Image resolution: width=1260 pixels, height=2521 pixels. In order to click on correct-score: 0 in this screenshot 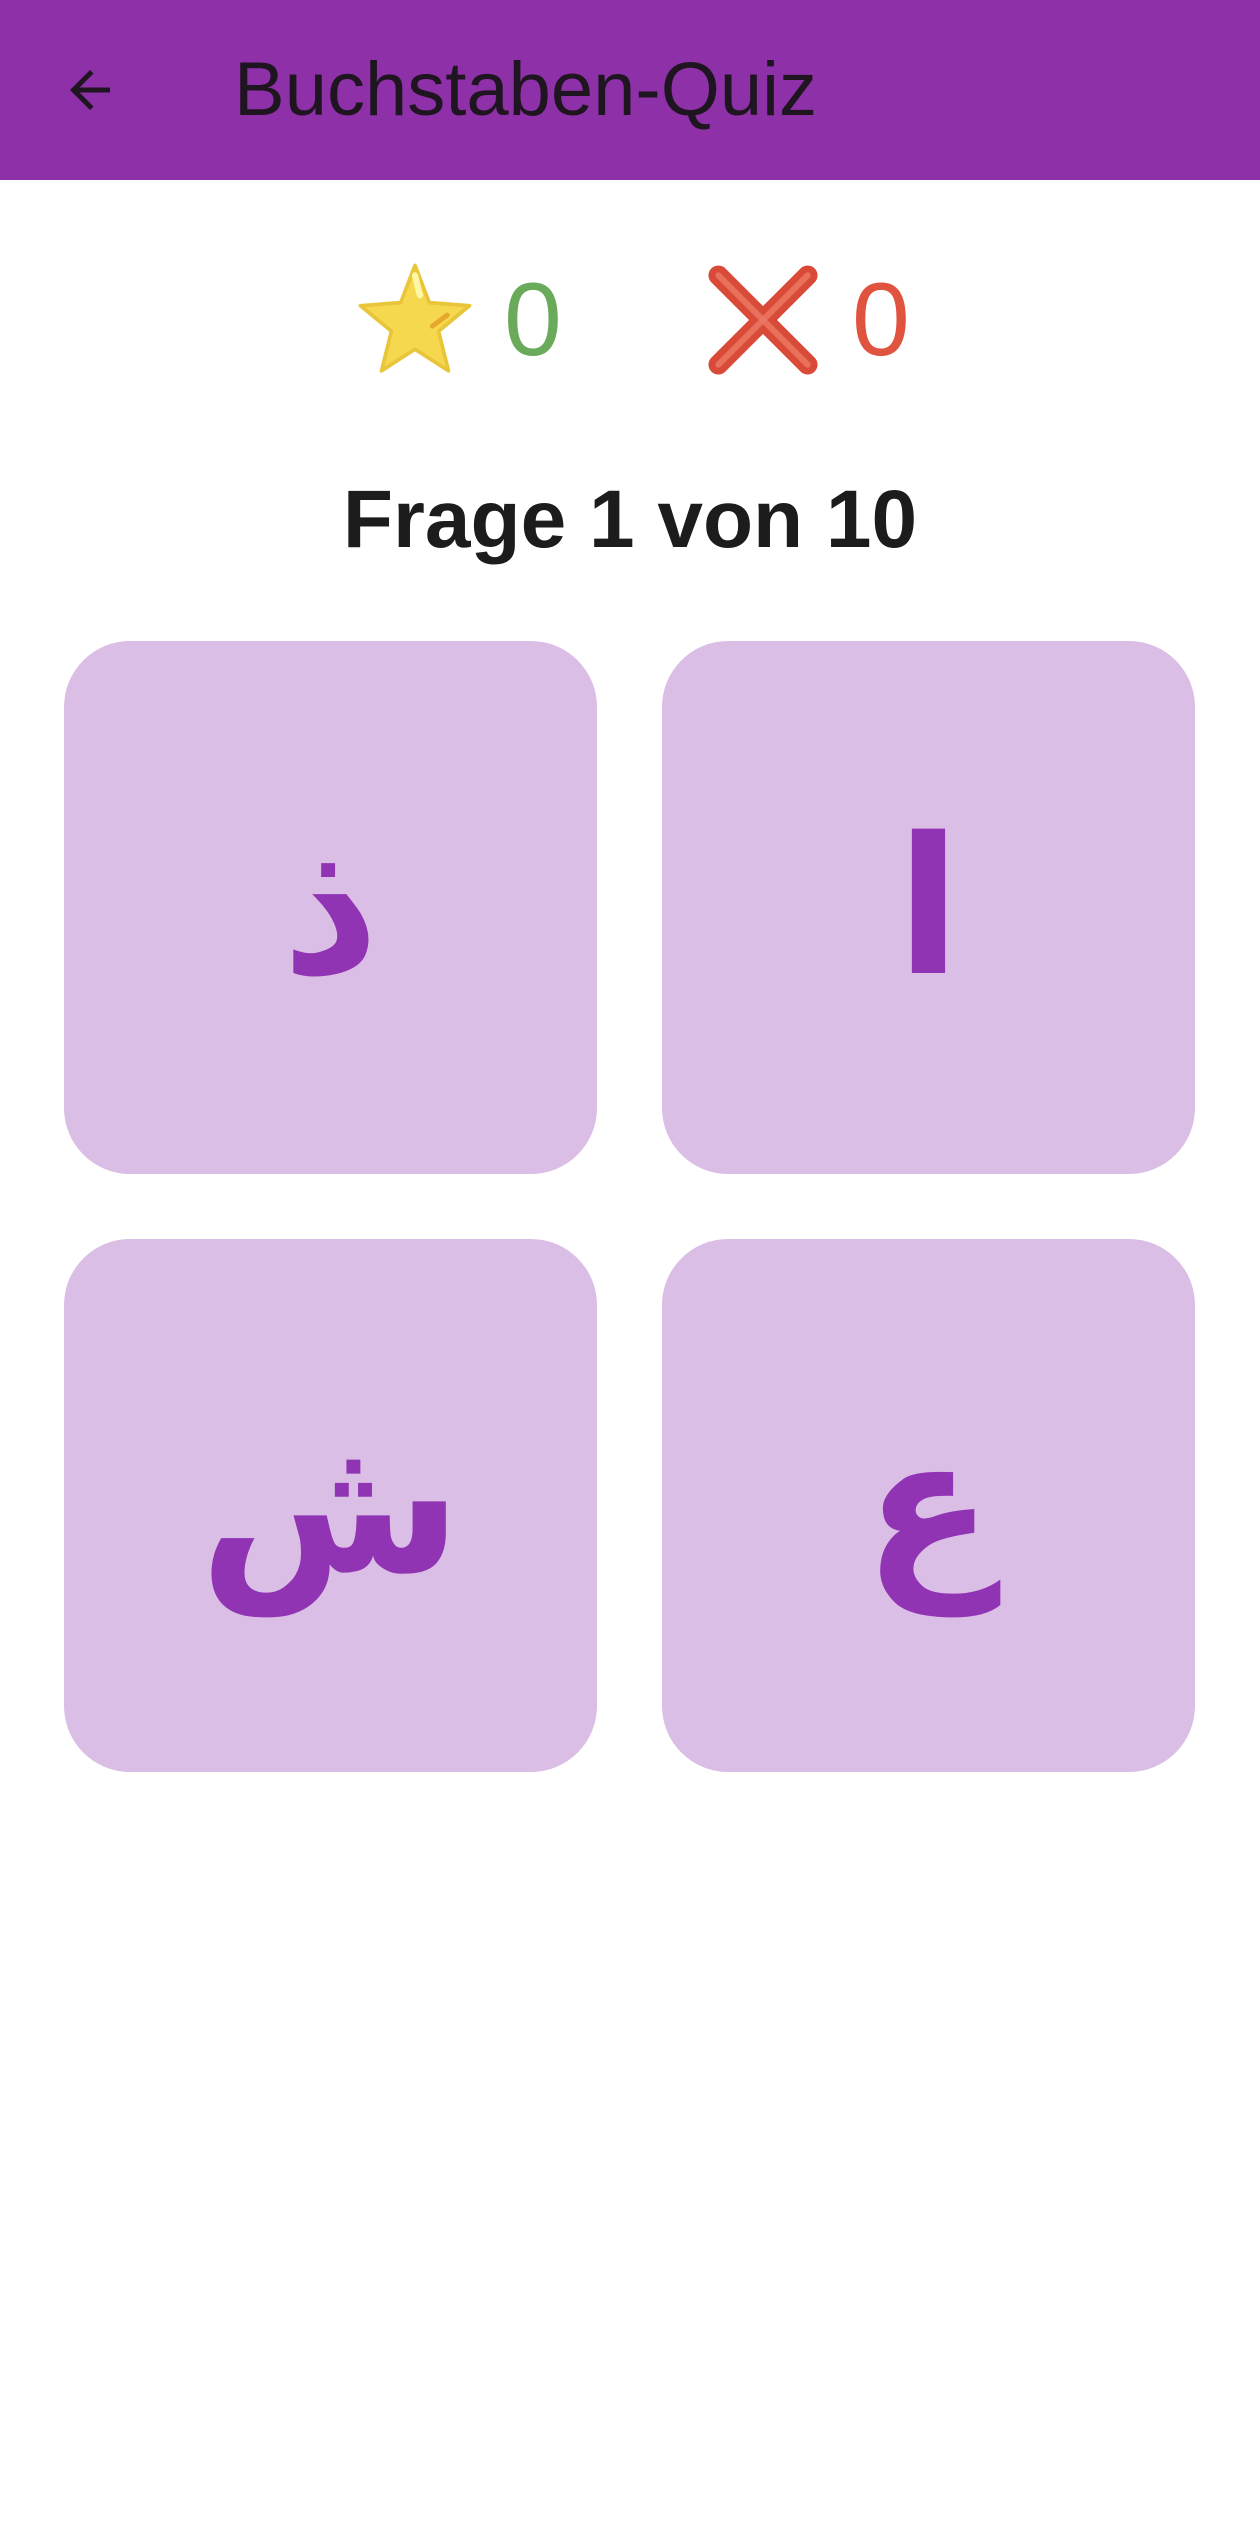, I will do `click(456, 320)`.